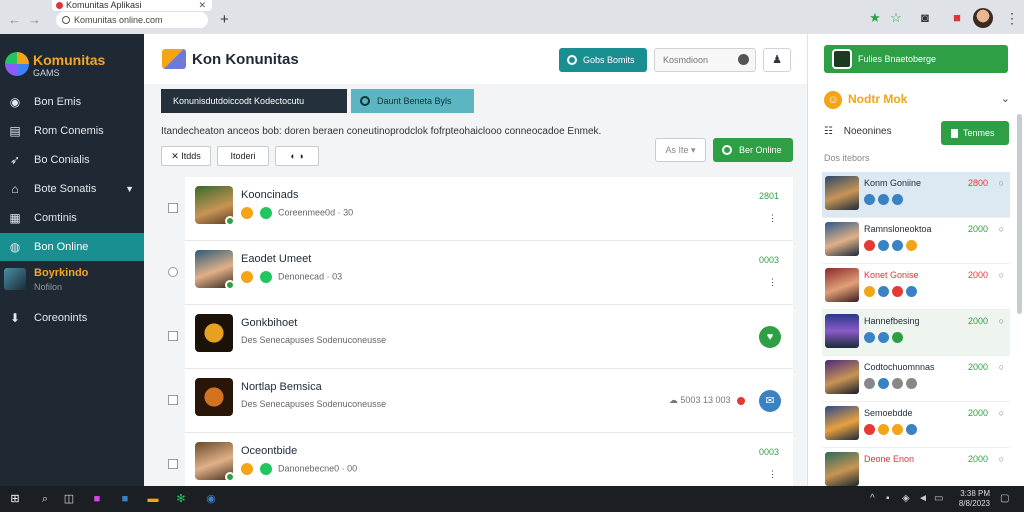 Image resolution: width=1024 pixels, height=512 pixels. Describe the element at coordinates (15, 131) in the screenshot. I see `table-icon: ▤` at that location.